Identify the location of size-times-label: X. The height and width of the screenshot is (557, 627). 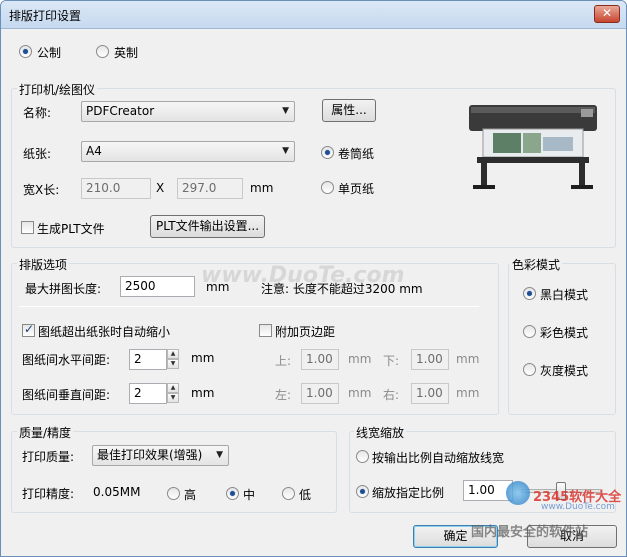
(160, 188).